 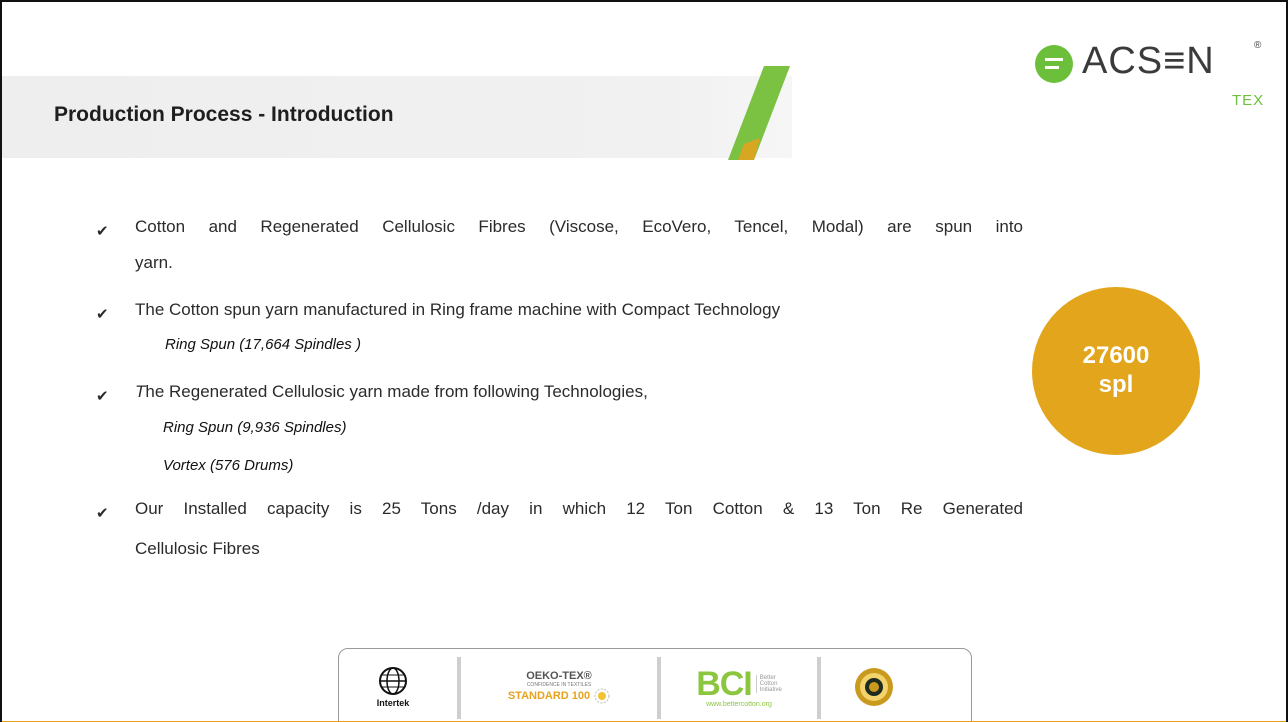 What do you see at coordinates (602, 696) in the screenshot?
I see `sun-icon` at bounding box center [602, 696].